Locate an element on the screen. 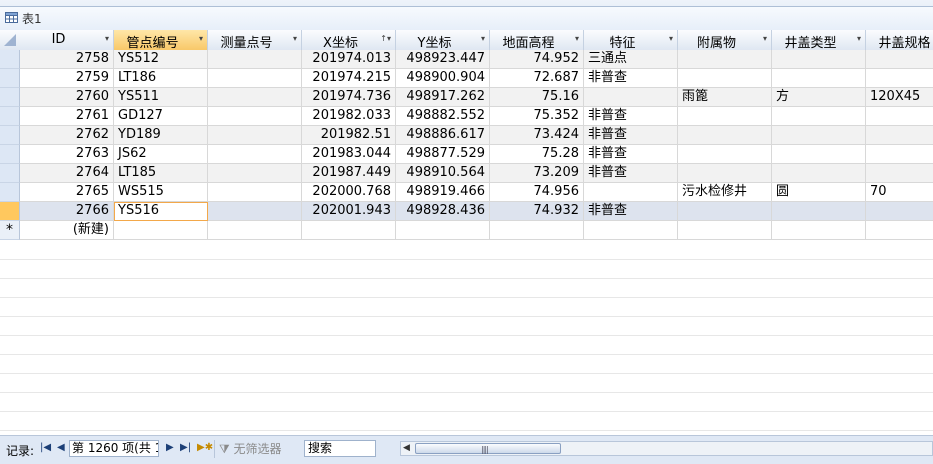 The image size is (933, 464). table-cell: 201974.736 is located at coordinates (349, 97).